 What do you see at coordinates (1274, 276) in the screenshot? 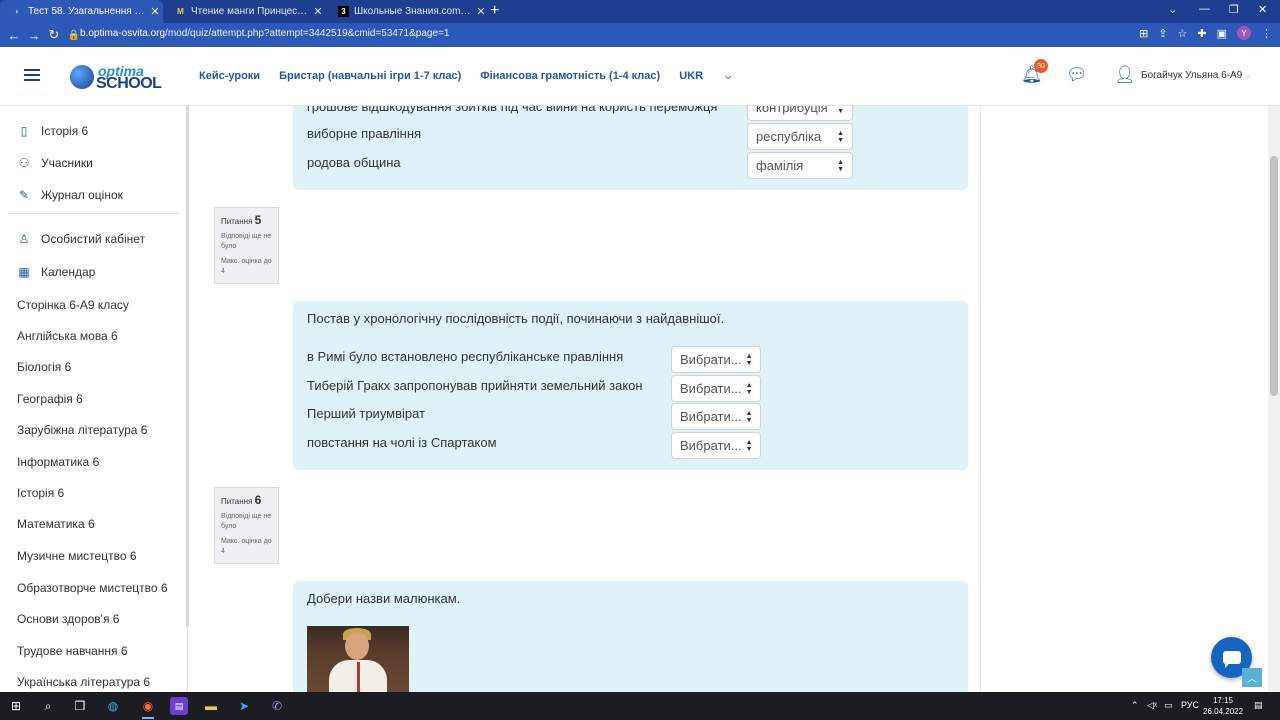
I see `scrollbar-thumb` at bounding box center [1274, 276].